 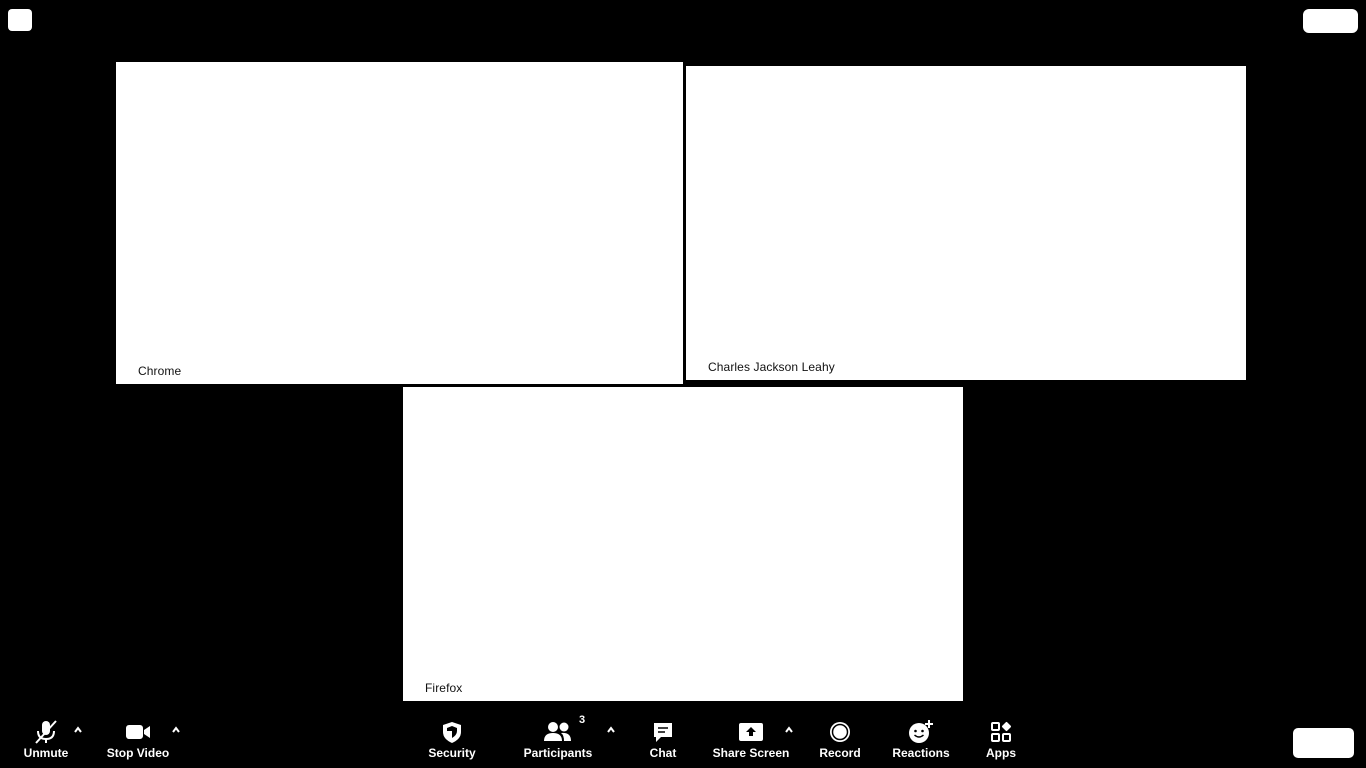 What do you see at coordinates (1001, 732) in the screenshot?
I see `apps-icon` at bounding box center [1001, 732].